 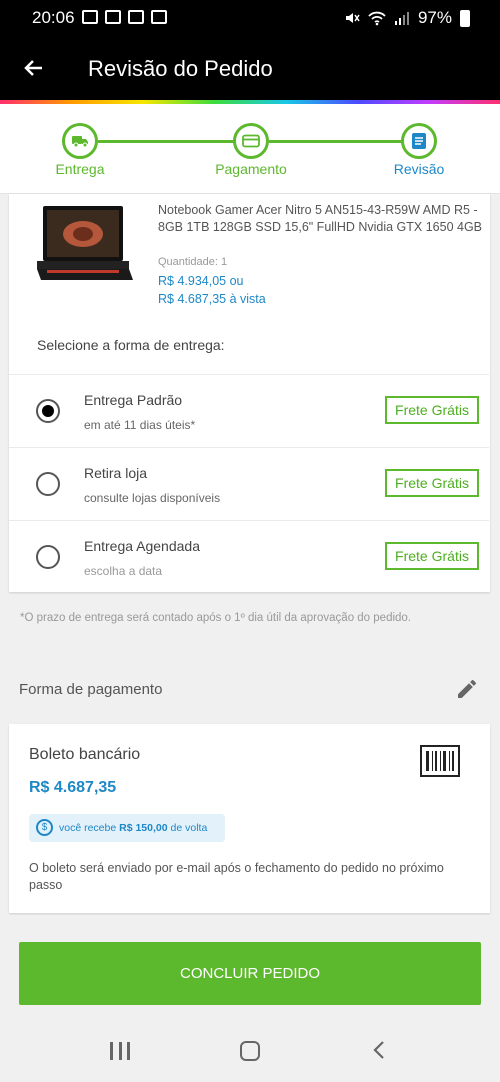 What do you see at coordinates (419, 169) in the screenshot?
I see `step-label-revisao: Revisão` at bounding box center [419, 169].